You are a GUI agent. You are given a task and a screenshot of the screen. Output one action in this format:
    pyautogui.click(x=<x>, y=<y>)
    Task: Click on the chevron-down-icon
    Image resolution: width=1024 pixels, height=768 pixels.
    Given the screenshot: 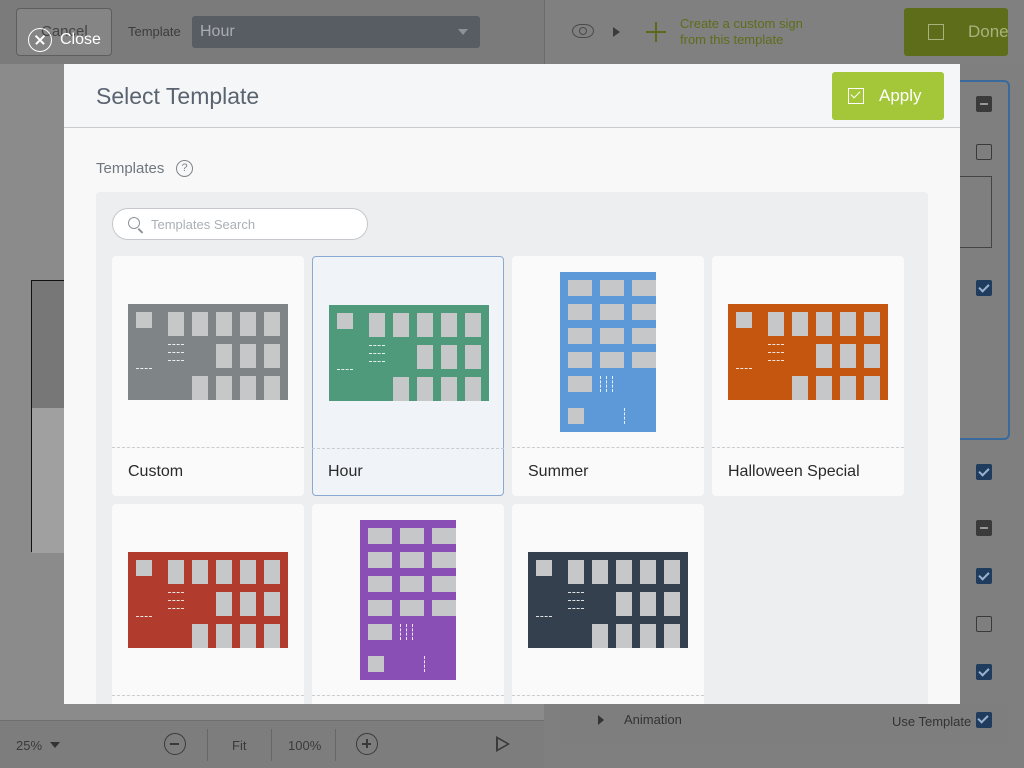 What is the action you would take?
    pyautogui.click(x=55, y=745)
    